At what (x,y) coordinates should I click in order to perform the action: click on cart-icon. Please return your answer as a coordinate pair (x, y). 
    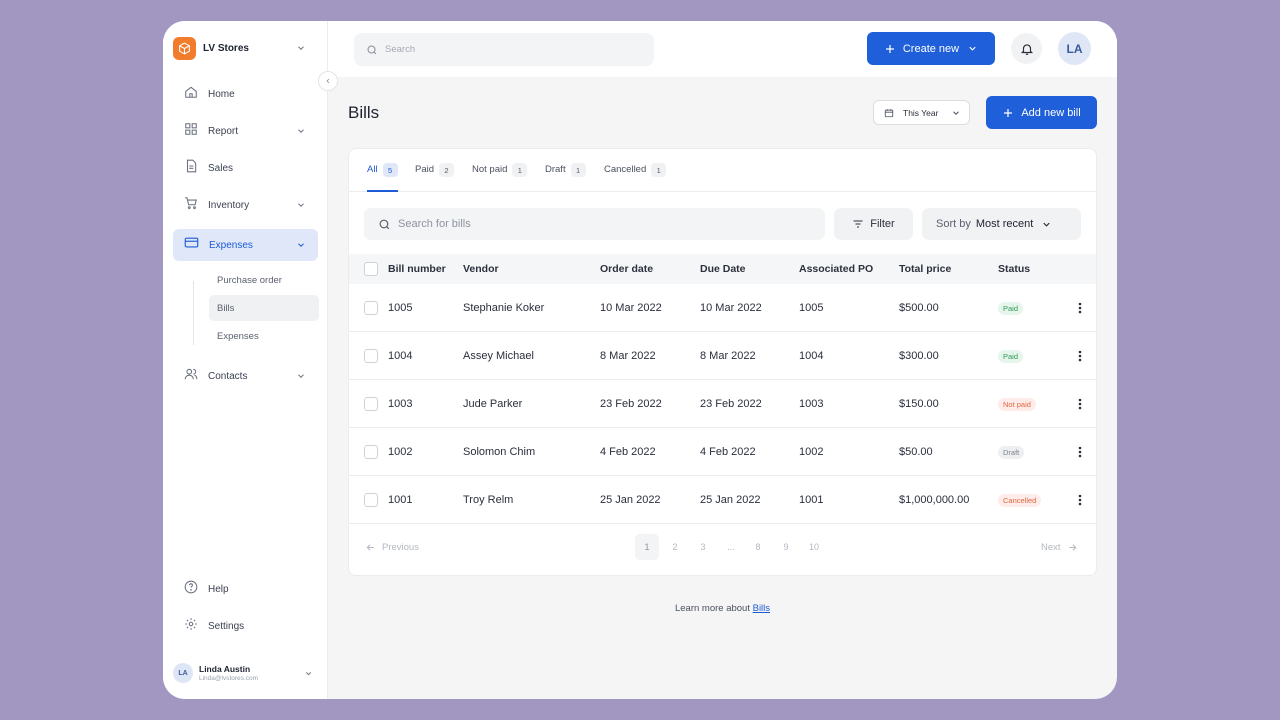
    Looking at the image, I should click on (191, 205).